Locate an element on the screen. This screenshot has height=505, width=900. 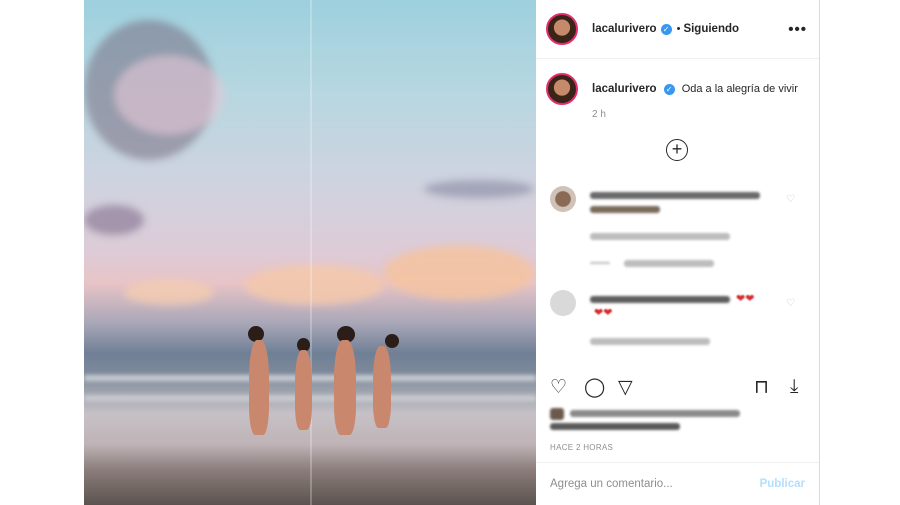
heart-icon: ♡ is located at coordinates (558, 387).